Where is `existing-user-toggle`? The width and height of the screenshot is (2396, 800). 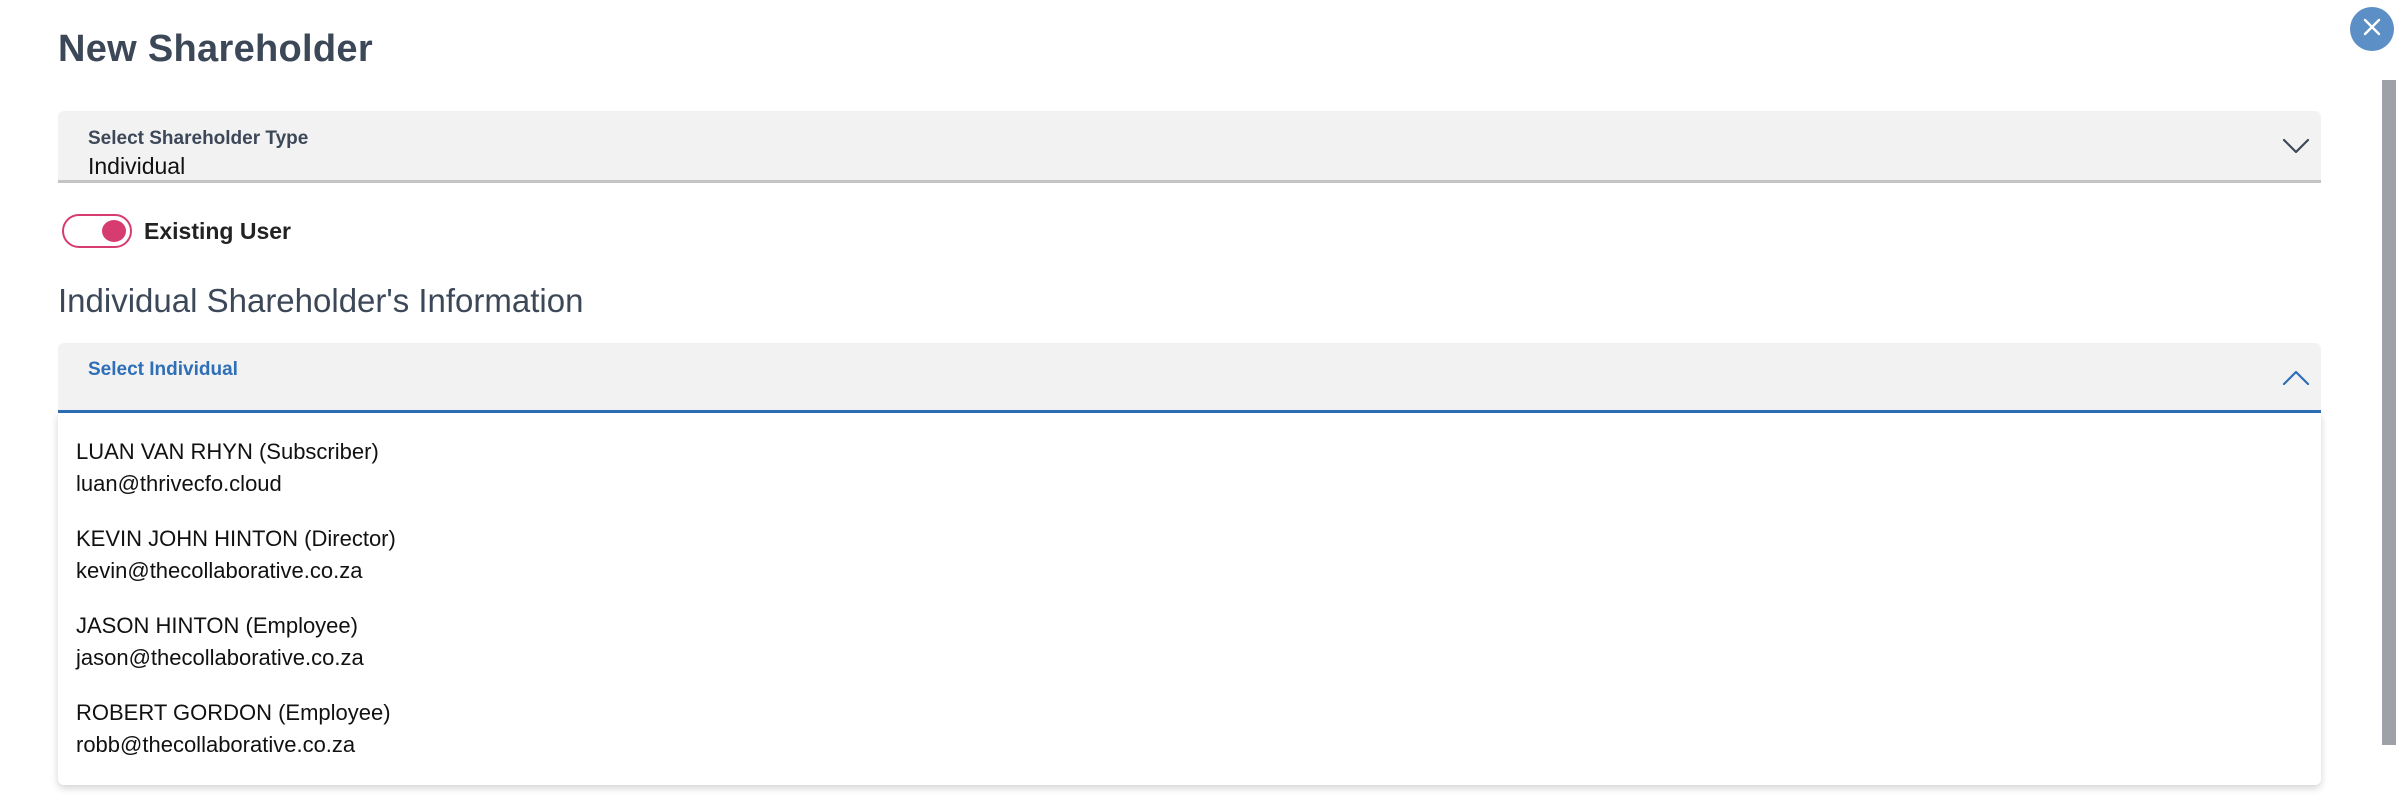 existing-user-toggle is located at coordinates (97, 231).